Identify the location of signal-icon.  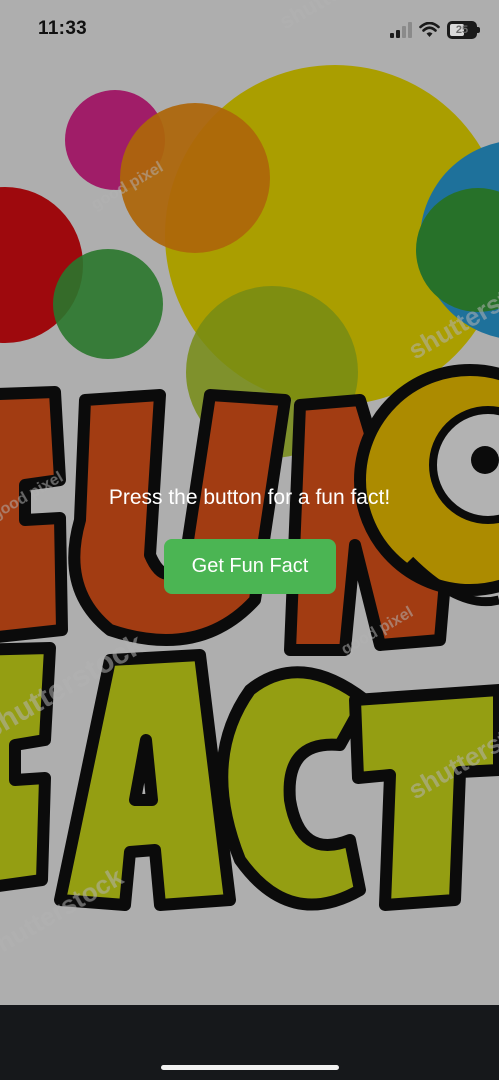
(401, 30).